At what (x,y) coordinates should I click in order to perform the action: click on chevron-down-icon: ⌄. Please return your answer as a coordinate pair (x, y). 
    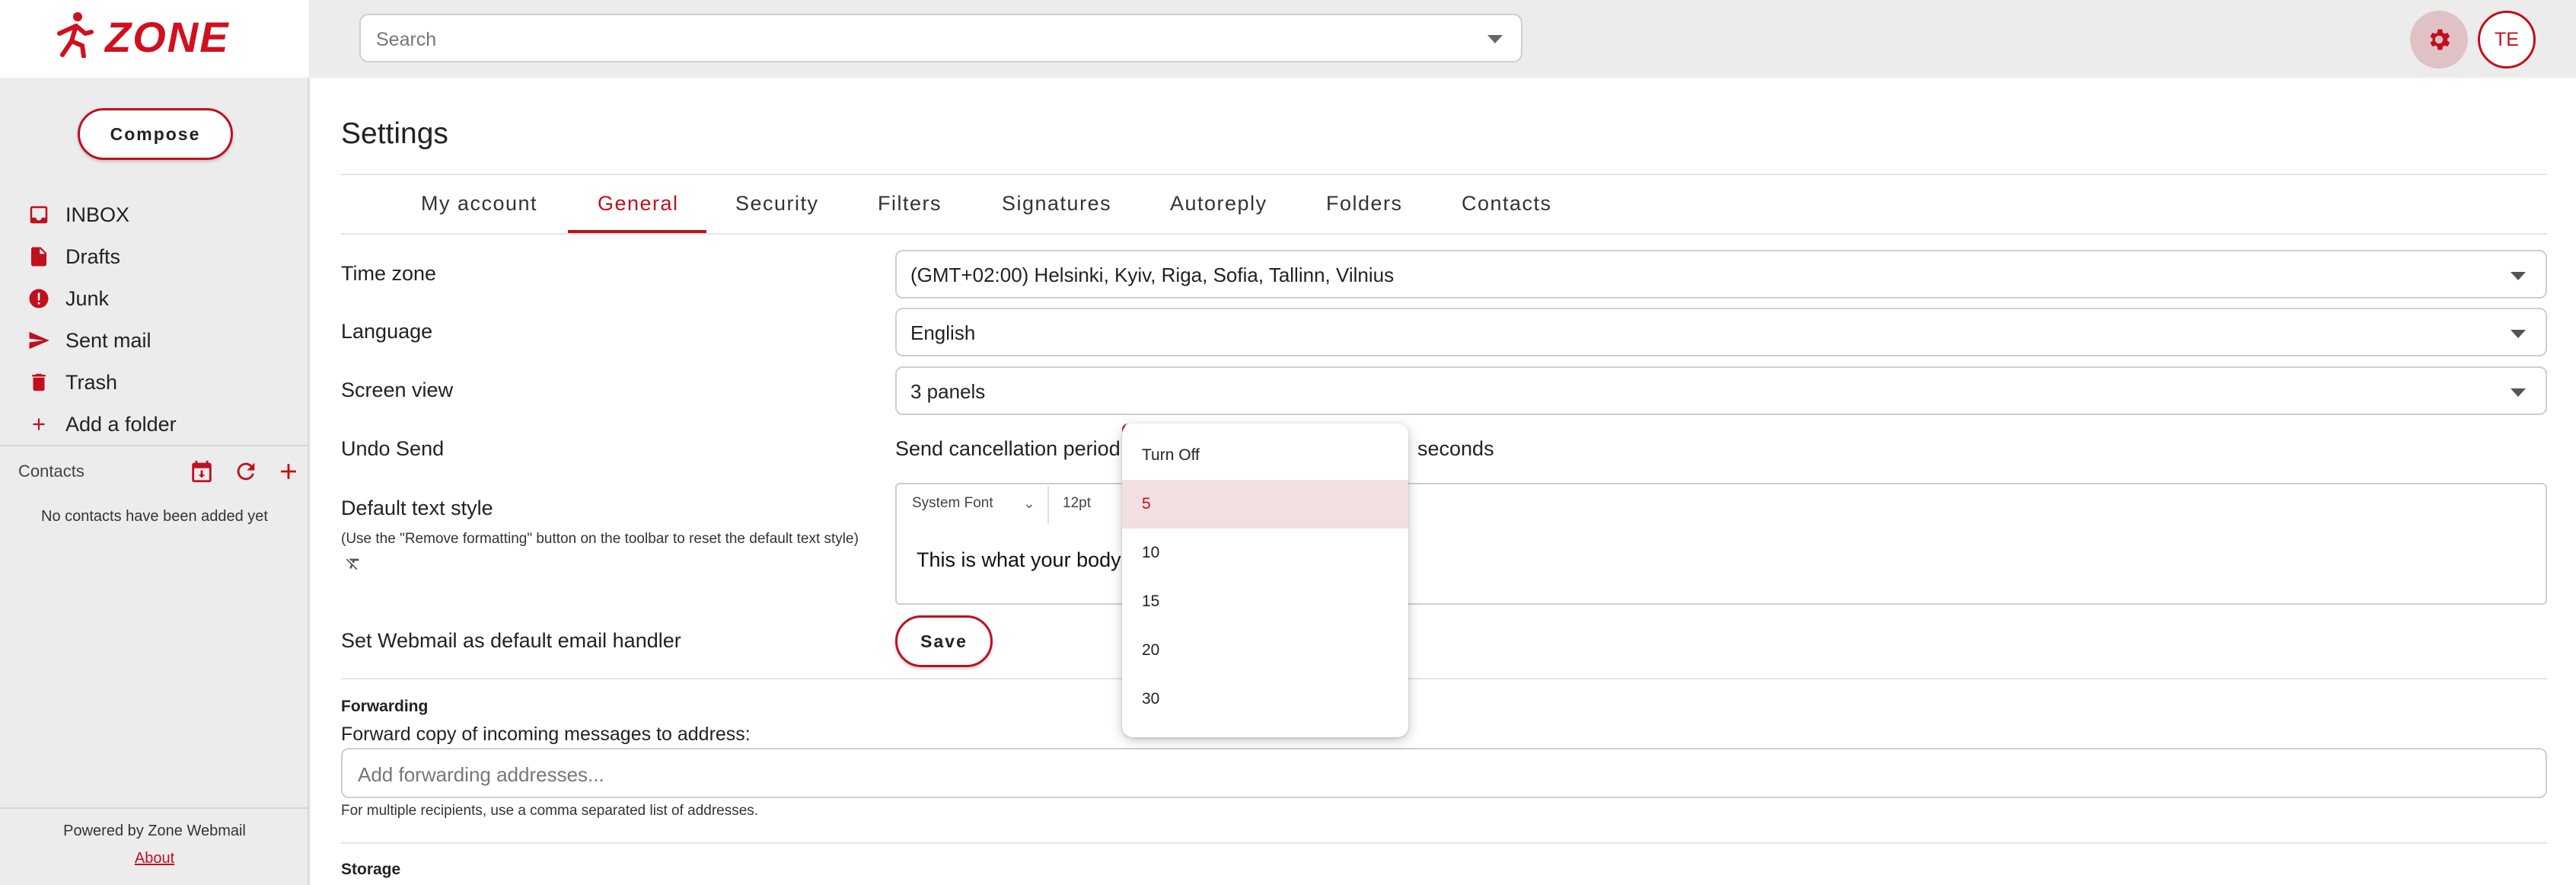
    Looking at the image, I should click on (1029, 504).